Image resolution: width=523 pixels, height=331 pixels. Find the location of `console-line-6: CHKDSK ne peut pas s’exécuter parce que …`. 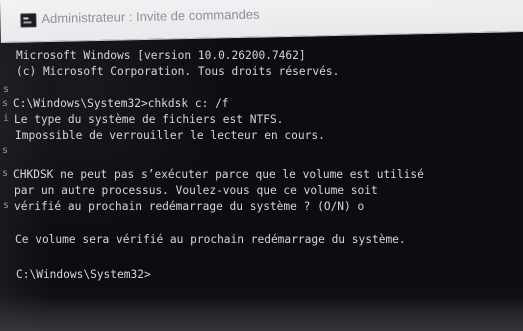

console-line-6: CHKDSK ne peut pas s’exécuter parce que … is located at coordinates (218, 174).